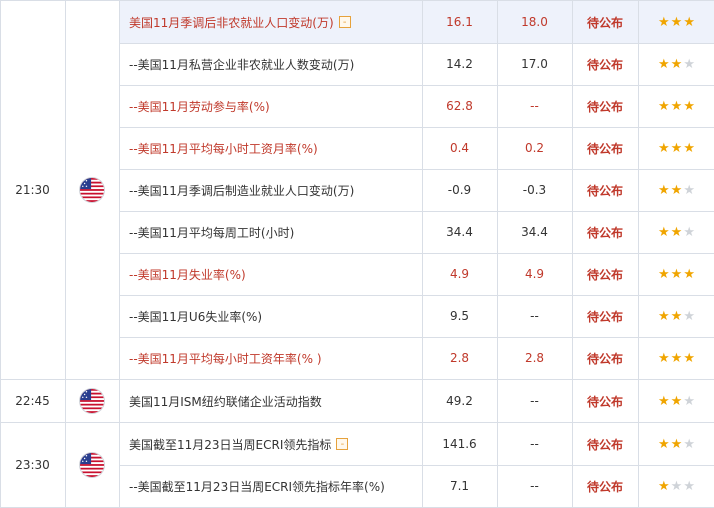  What do you see at coordinates (270, 274) in the screenshot?
I see `indicator-name-cell: --美国11月失业率(%)` at bounding box center [270, 274].